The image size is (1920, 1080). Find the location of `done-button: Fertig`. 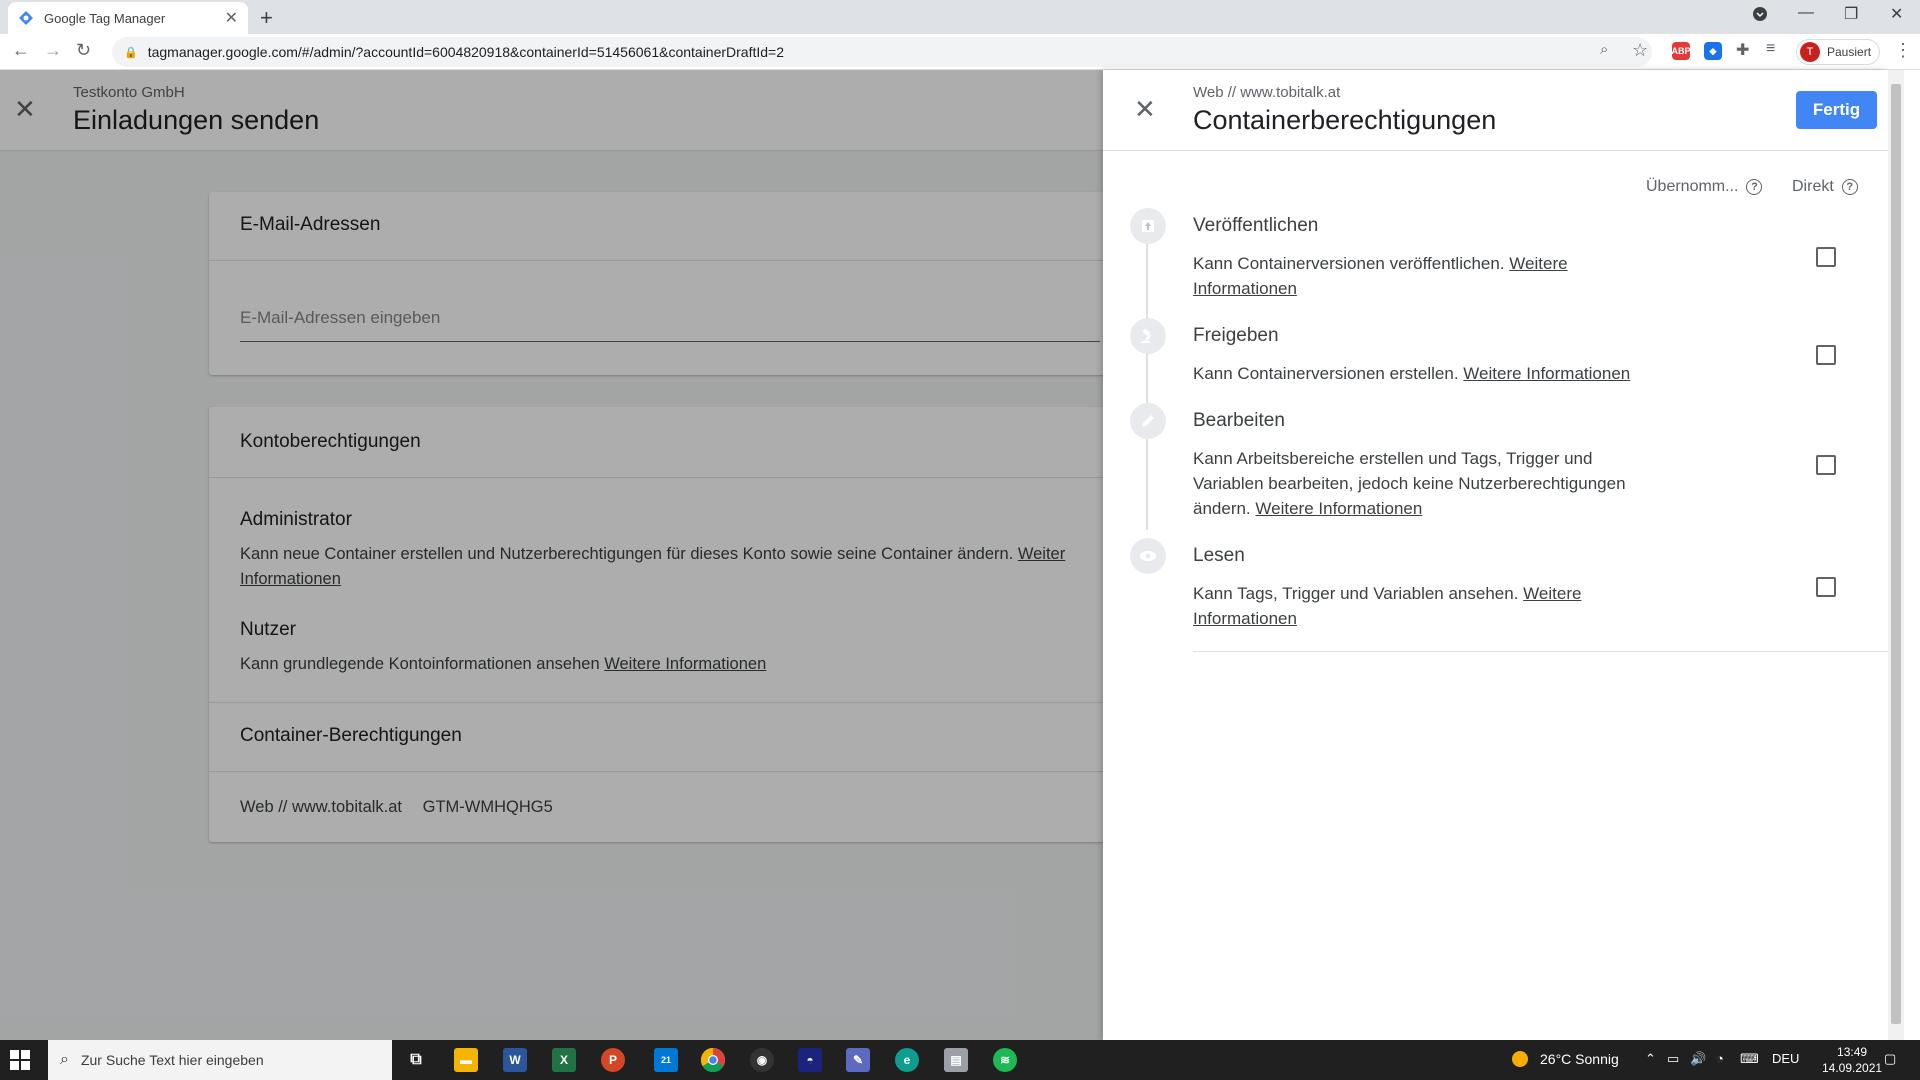

done-button: Fertig is located at coordinates (1836, 110).